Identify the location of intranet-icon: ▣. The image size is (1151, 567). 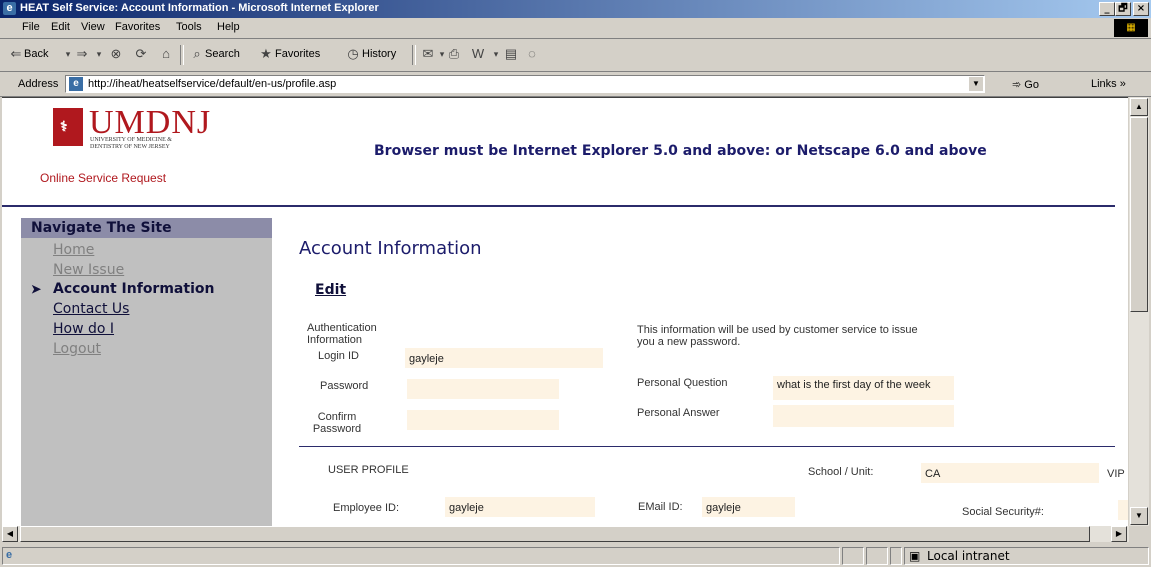
(915, 556).